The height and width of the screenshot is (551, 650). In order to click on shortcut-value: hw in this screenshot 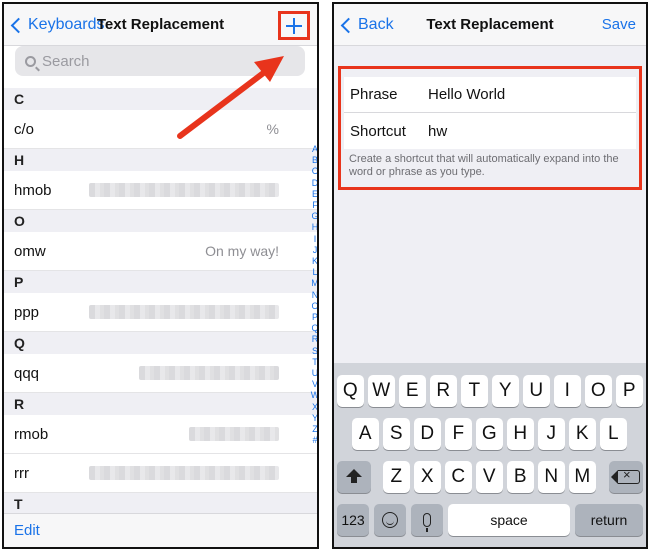, I will do `click(437, 131)`.